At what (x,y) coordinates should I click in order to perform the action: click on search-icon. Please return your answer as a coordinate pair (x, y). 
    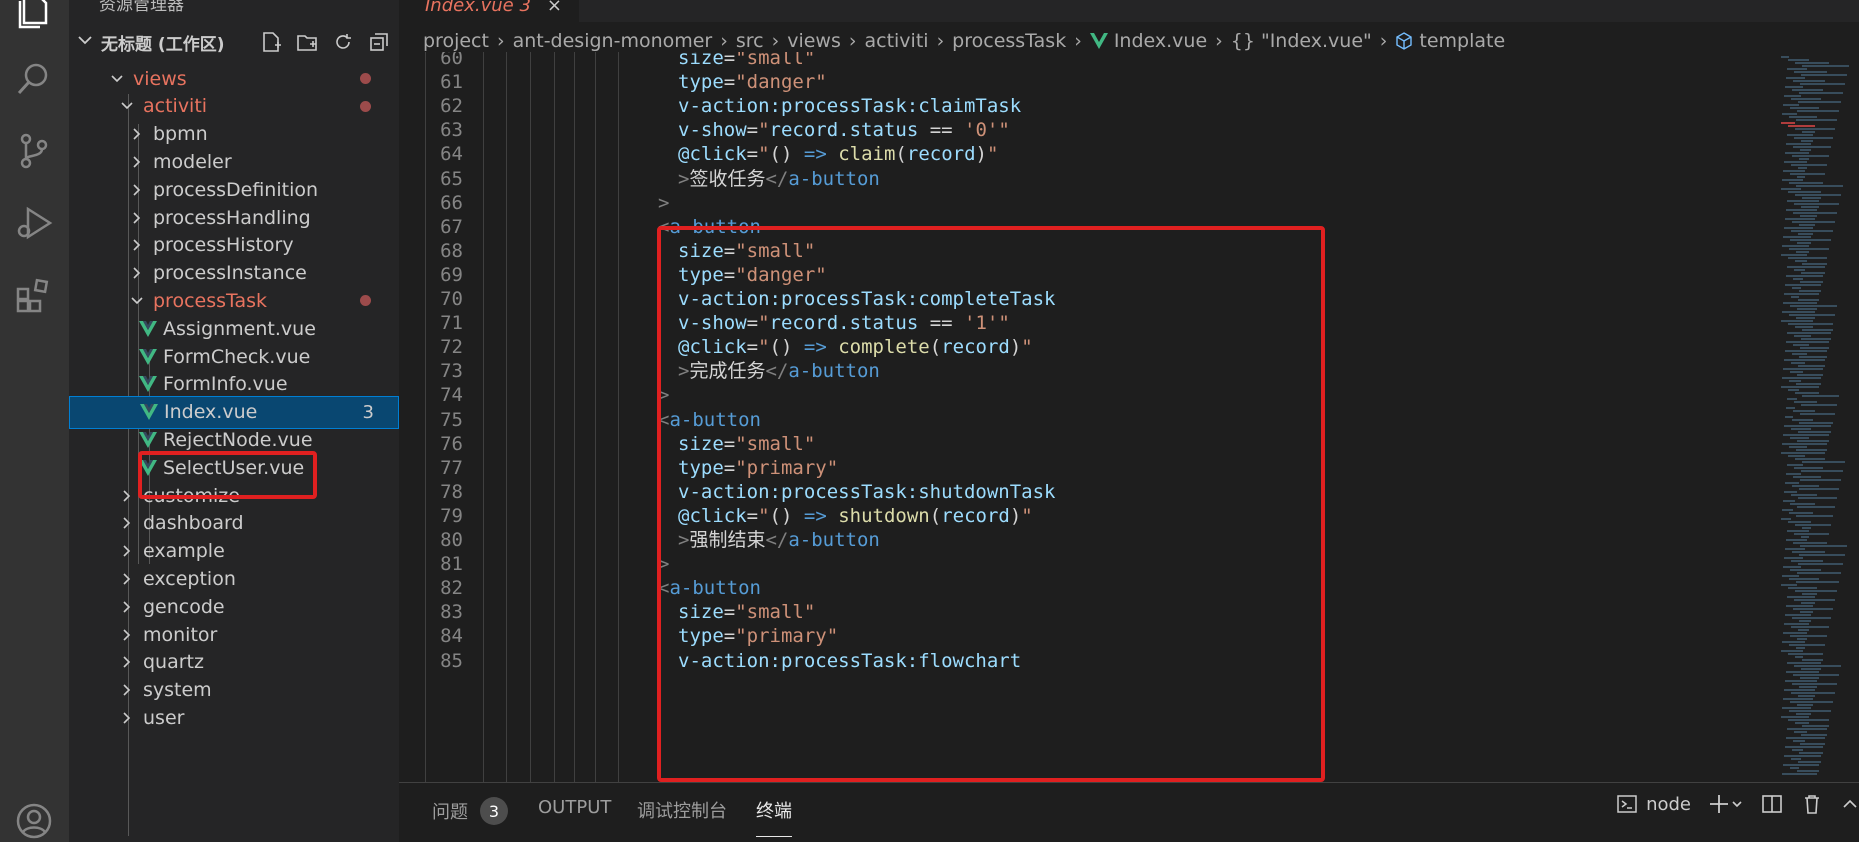
    Looking at the image, I should click on (34, 79).